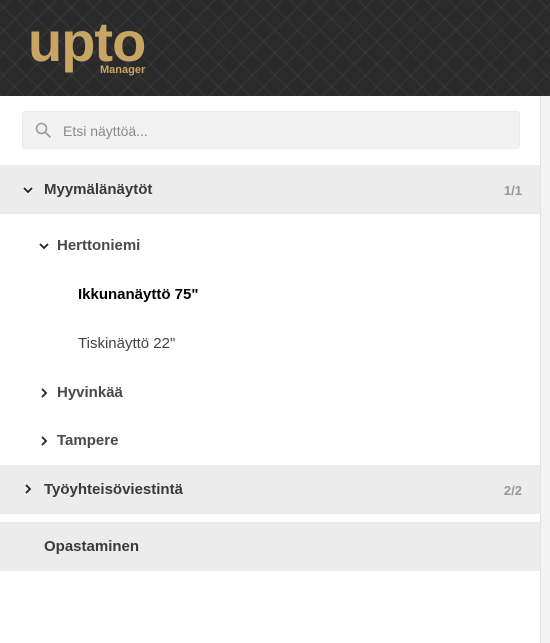  What do you see at coordinates (270, 344) in the screenshot?
I see `tree-leaf-tiskinaytto: Tiskinäyttö 22"` at bounding box center [270, 344].